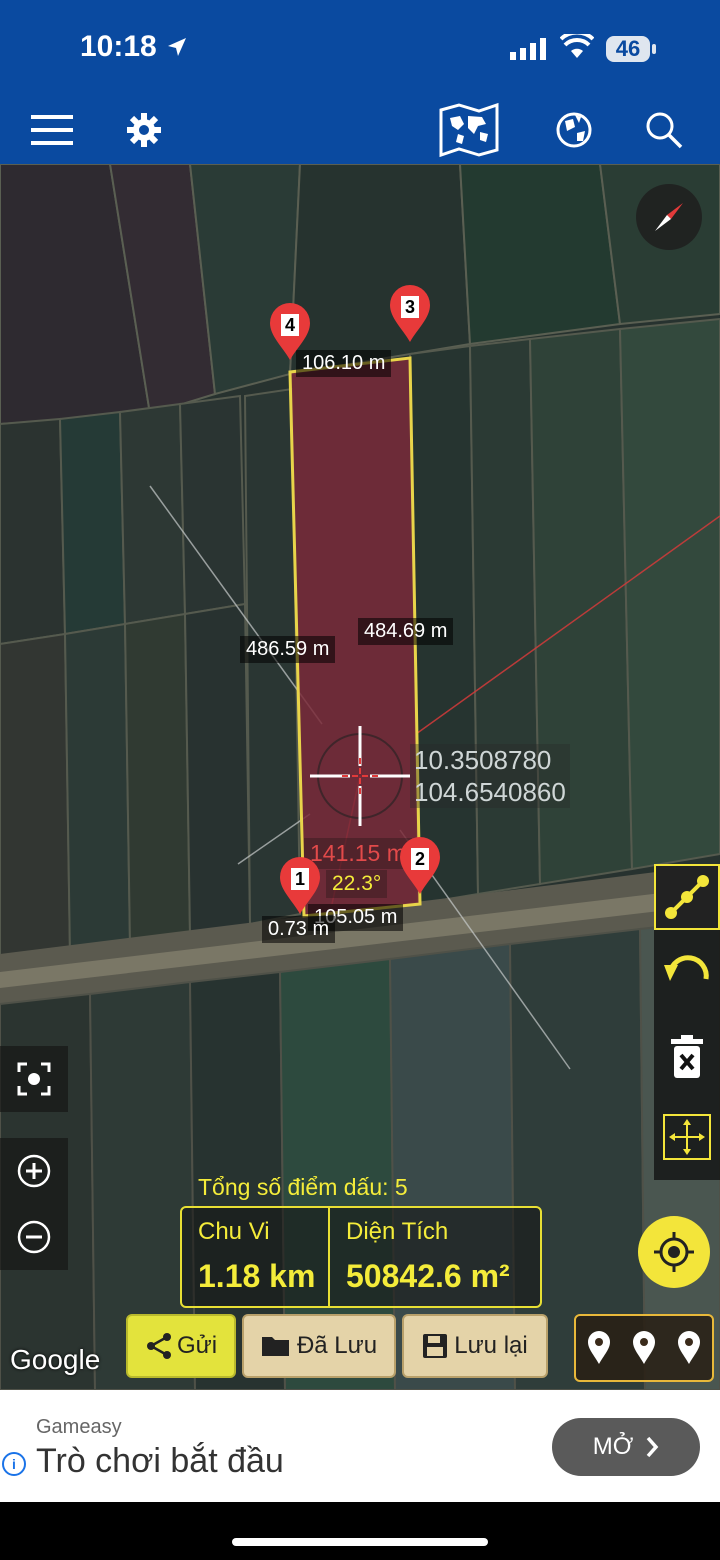 This screenshot has height=1560, width=720. Describe the element at coordinates (118, 46) in the screenshot. I see `status-time: 10:18` at that location.